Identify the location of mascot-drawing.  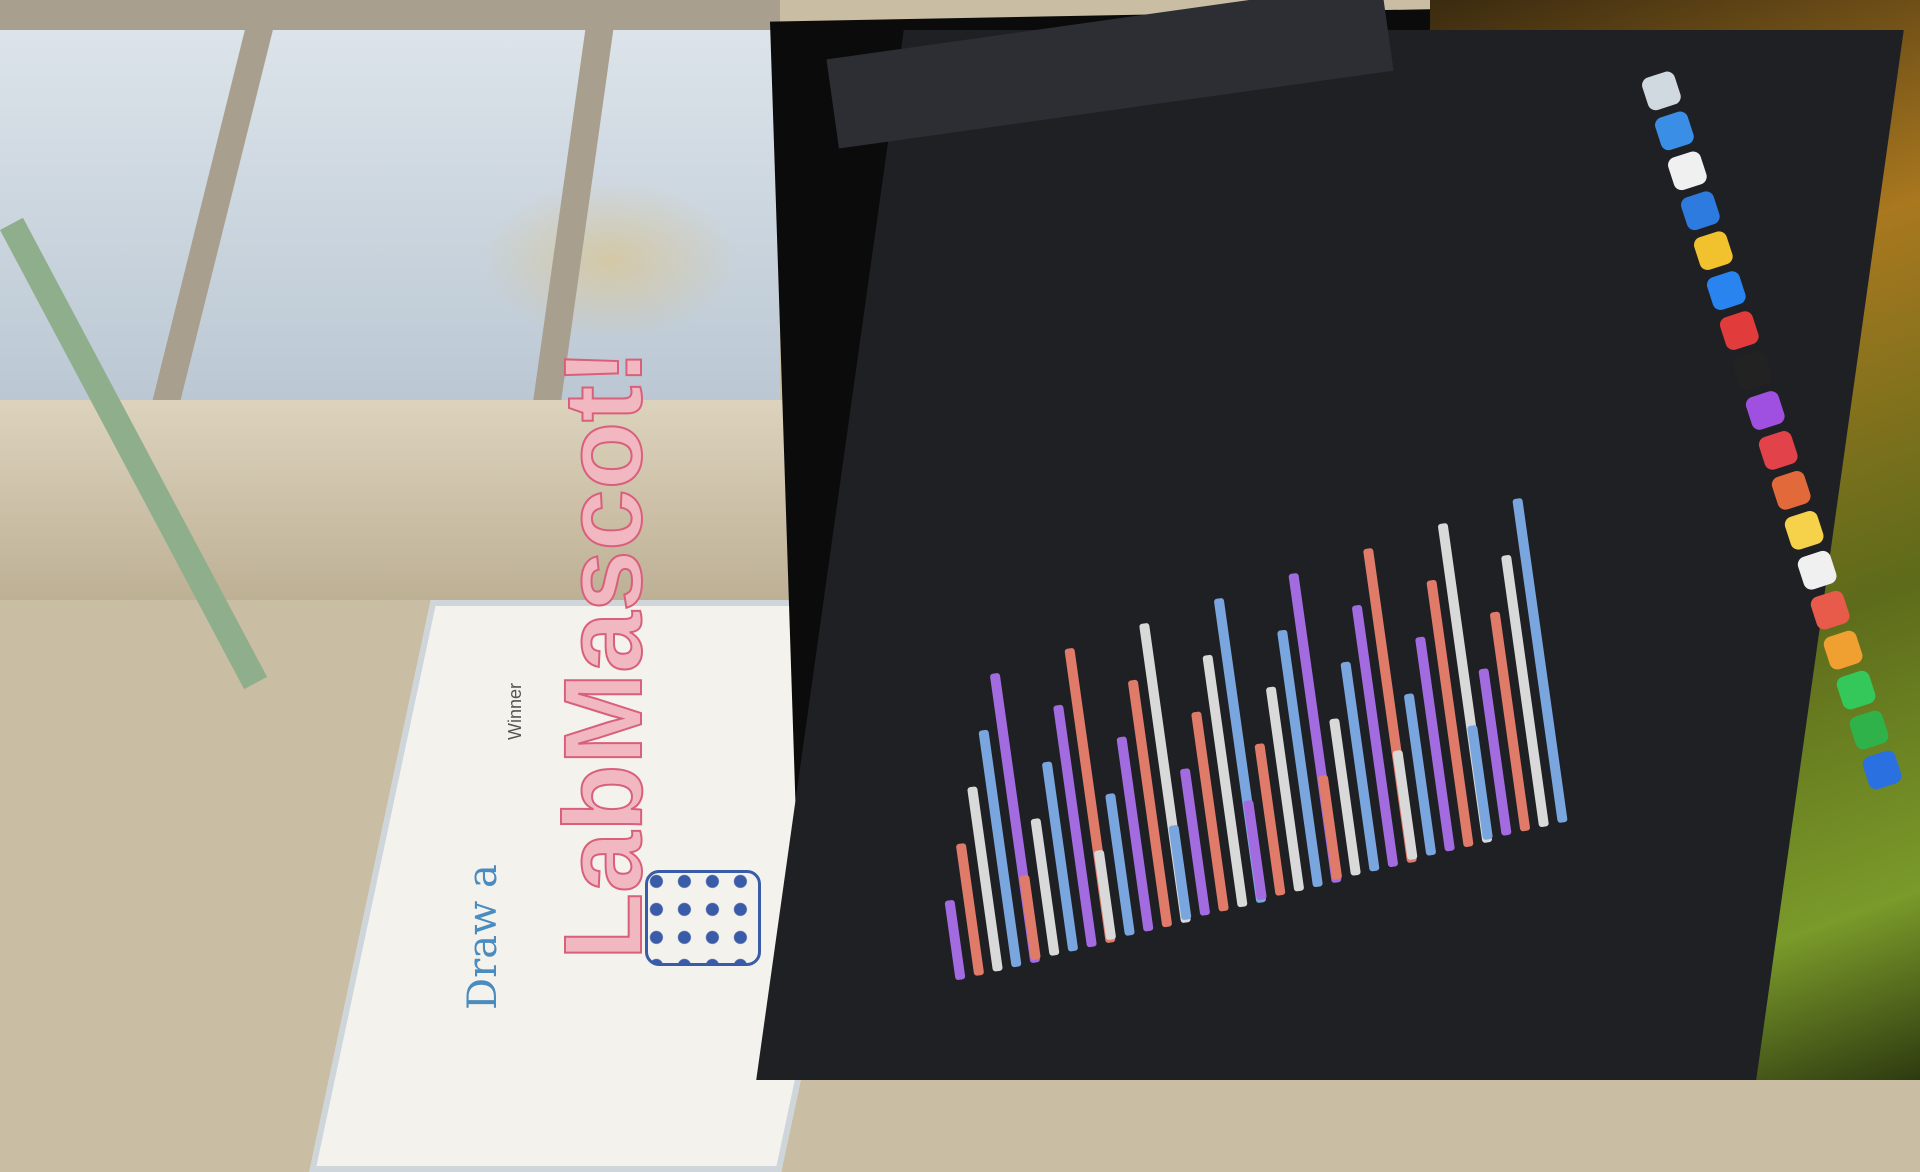
(703, 918).